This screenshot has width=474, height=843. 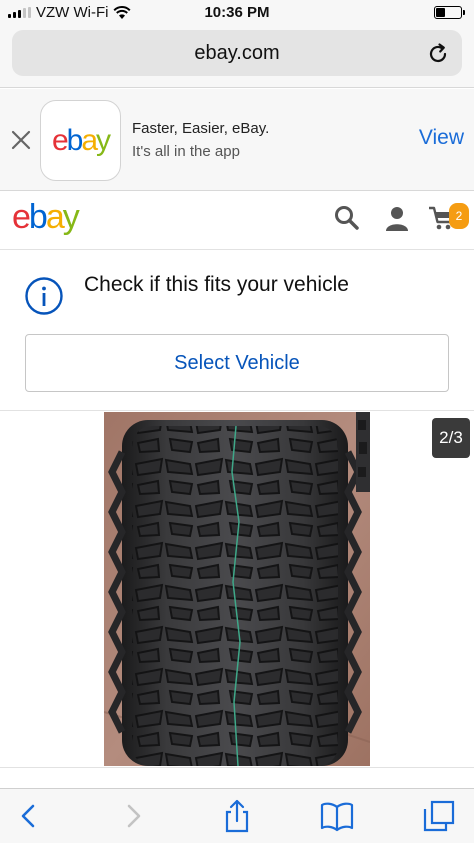 I want to click on reload-icon, so click(x=438, y=54).